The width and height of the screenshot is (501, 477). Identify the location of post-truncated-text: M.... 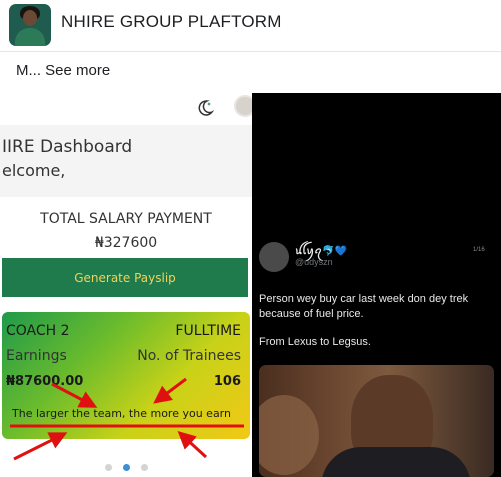
(28, 70).